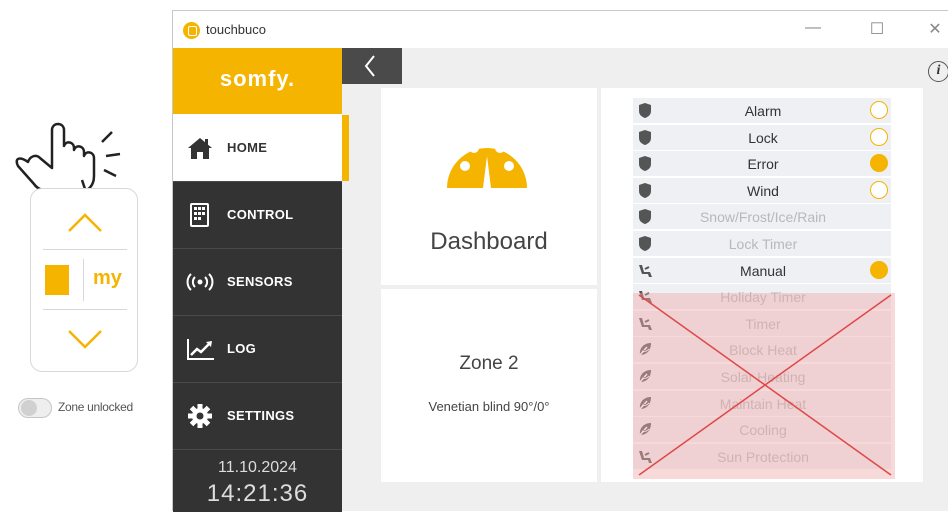 The height and width of the screenshot is (512, 948). I want to click on zone-name: Zone 2, so click(489, 363).